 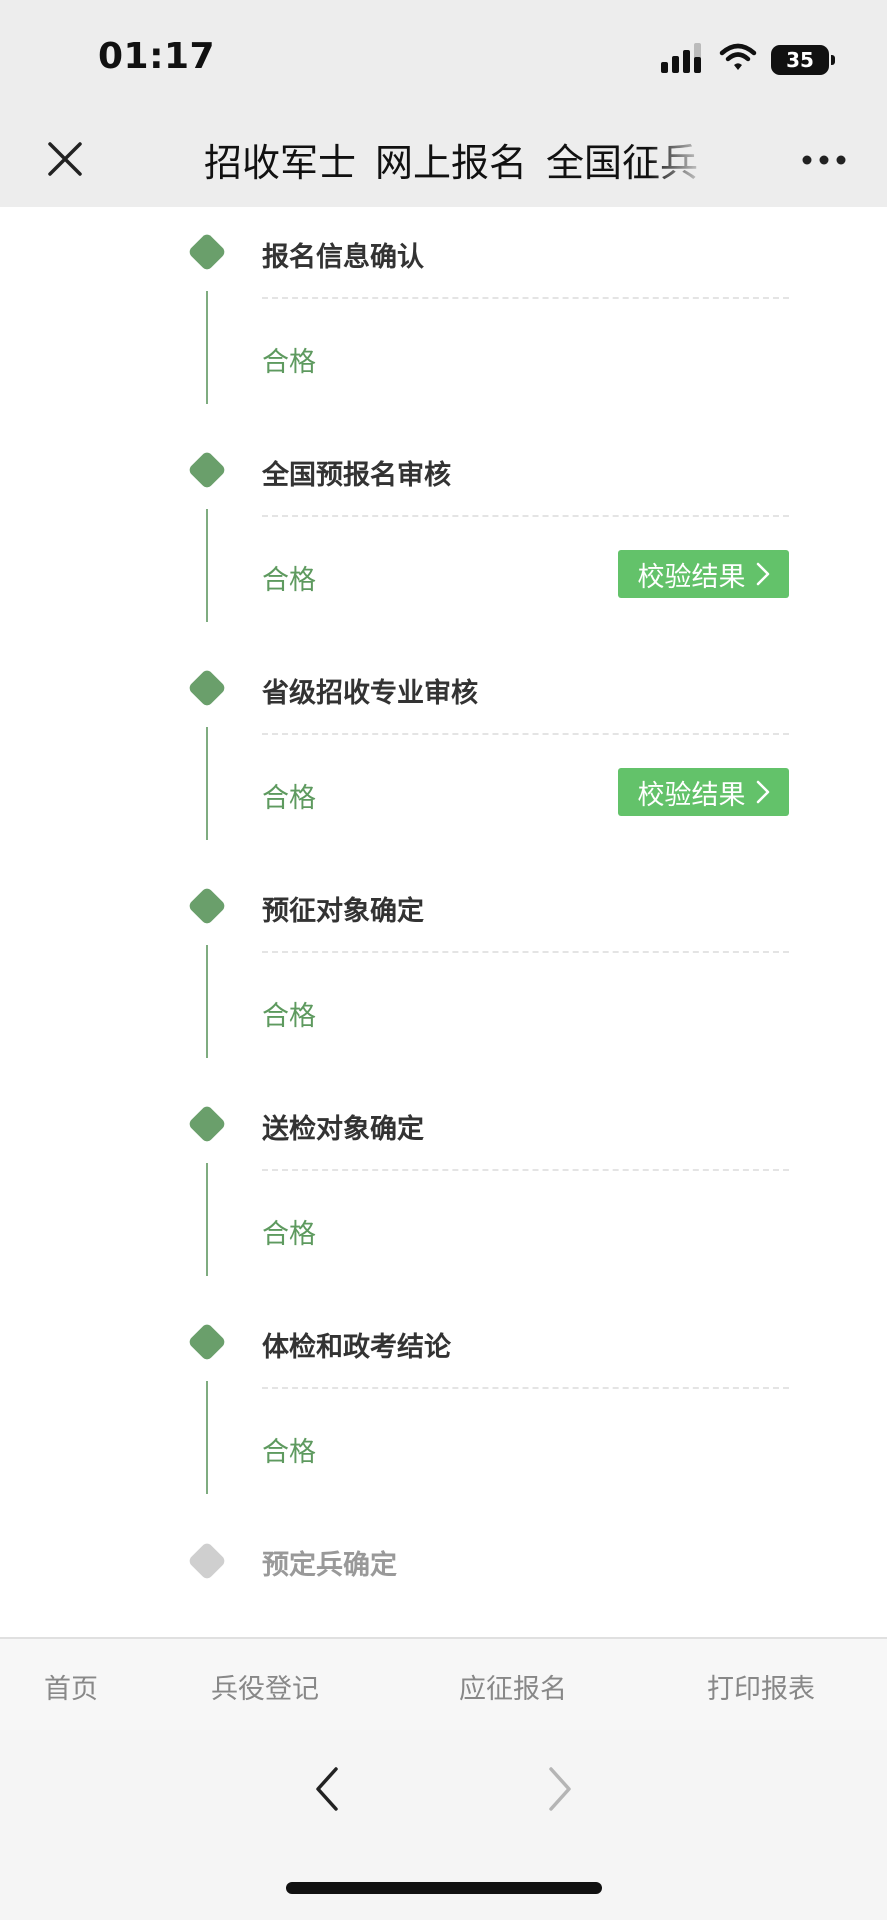 What do you see at coordinates (443, 1406) in the screenshot?
I see `timeline-step: 体检和政考结论 合格` at bounding box center [443, 1406].